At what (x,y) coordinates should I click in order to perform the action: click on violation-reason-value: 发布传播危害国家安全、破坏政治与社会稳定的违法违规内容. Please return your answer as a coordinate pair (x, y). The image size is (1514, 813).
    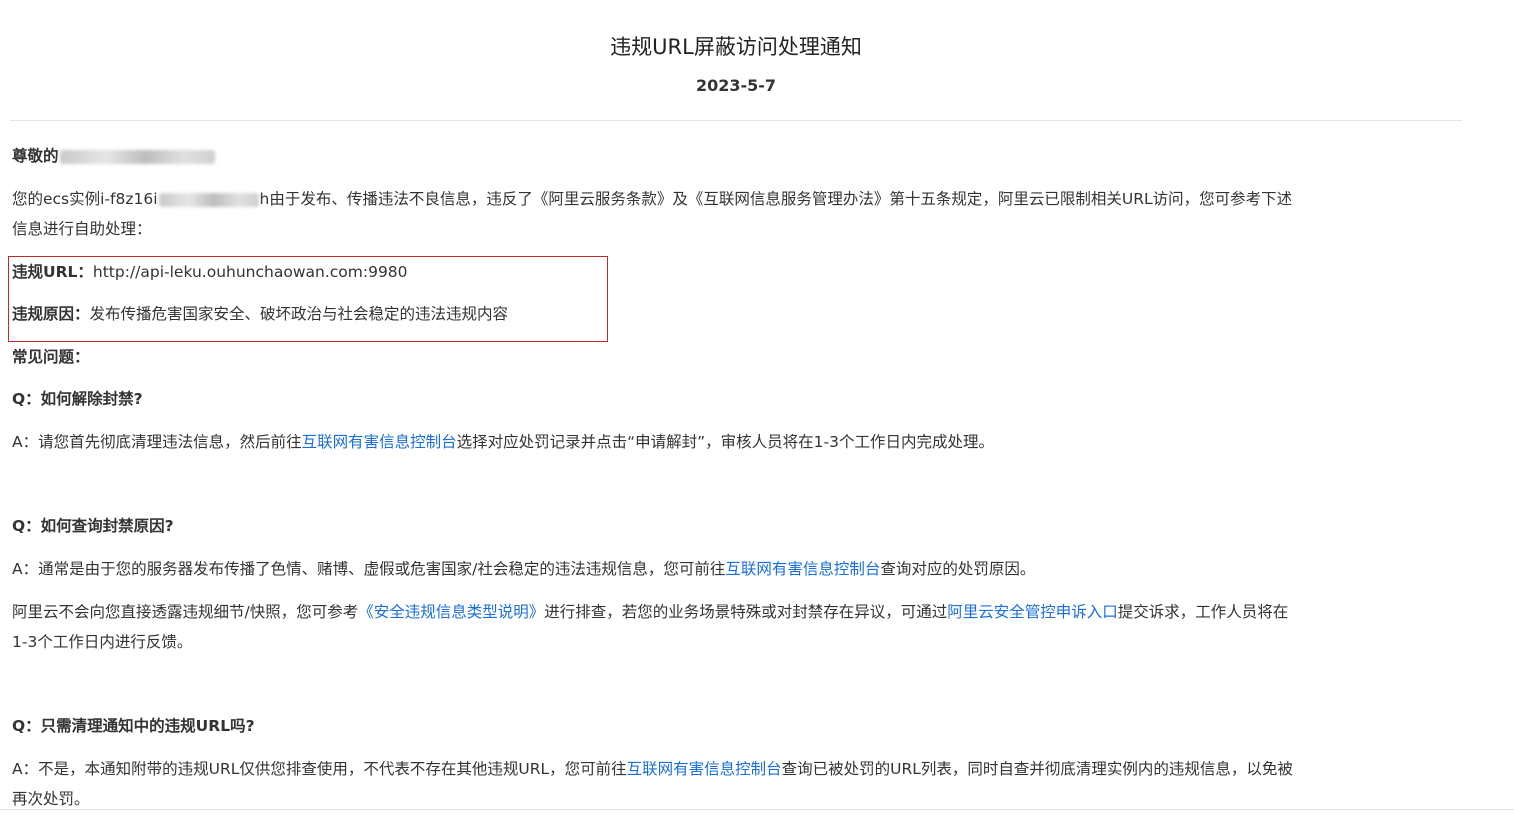
    Looking at the image, I should click on (299, 314).